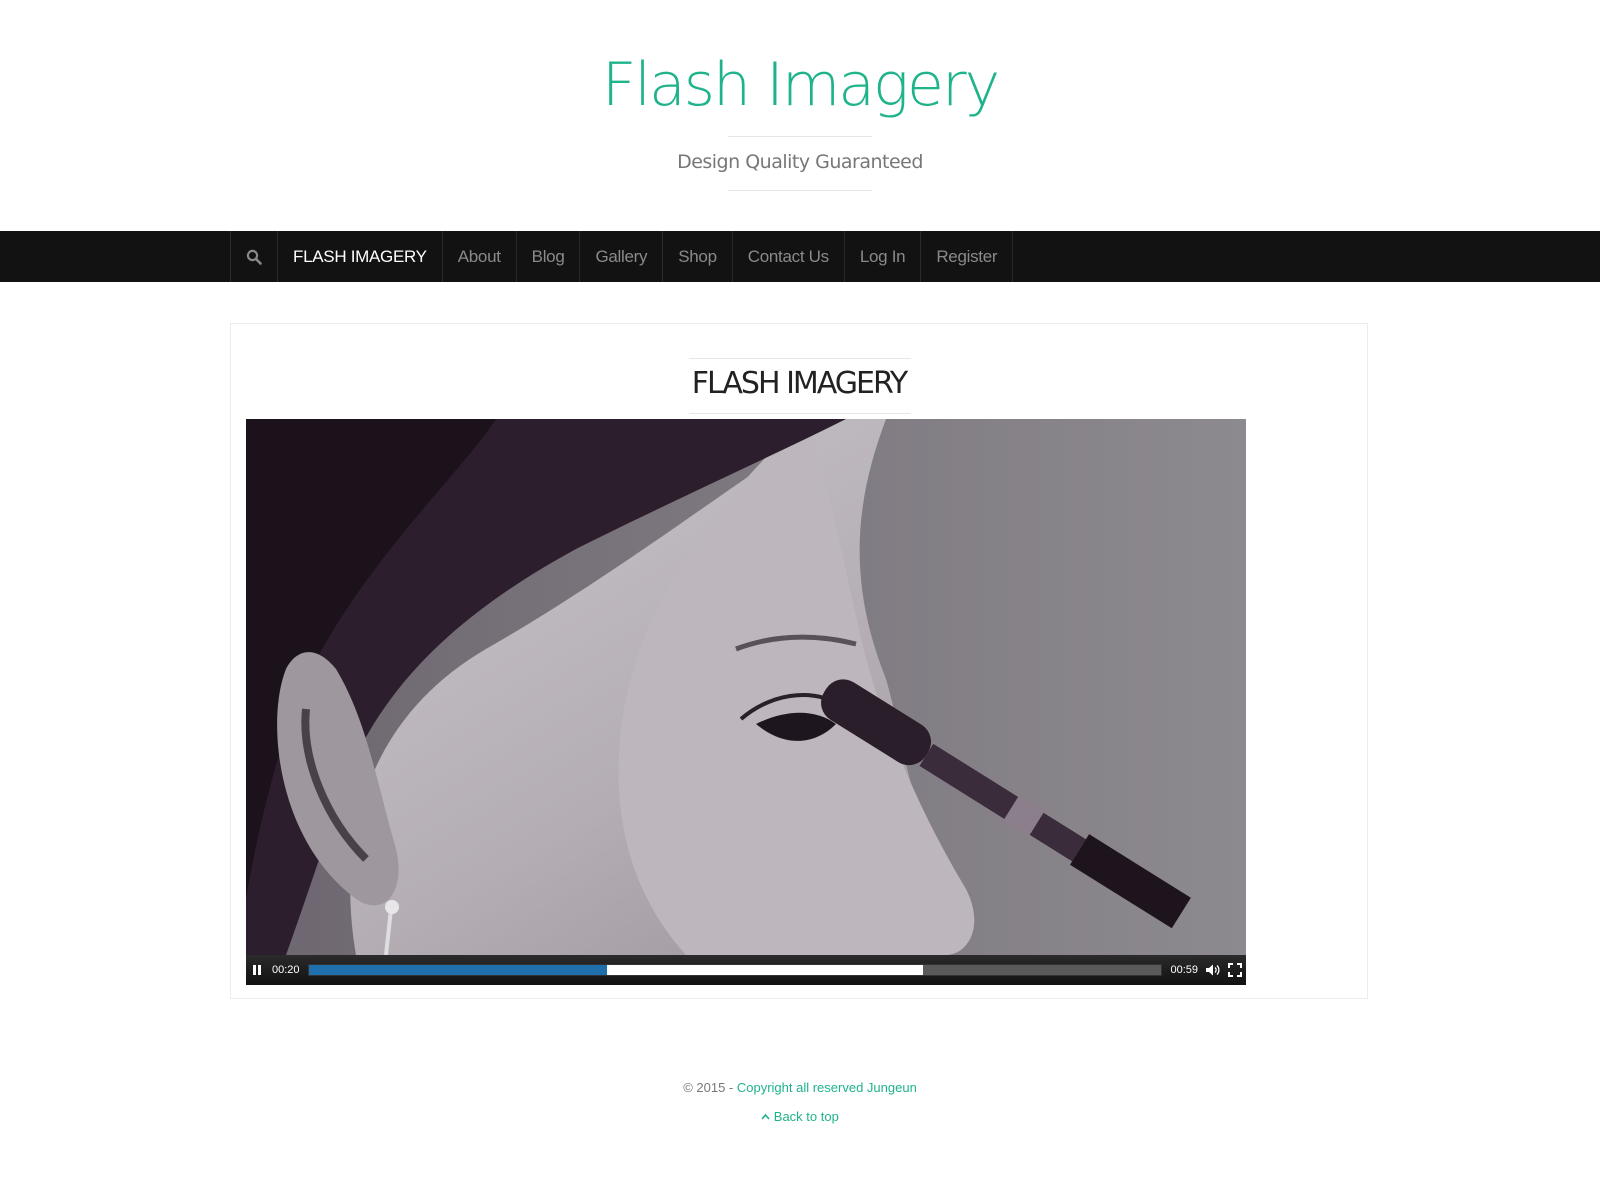 The height and width of the screenshot is (1200, 1600). I want to click on nav-item-contact-us: Contact Us, so click(787, 256).